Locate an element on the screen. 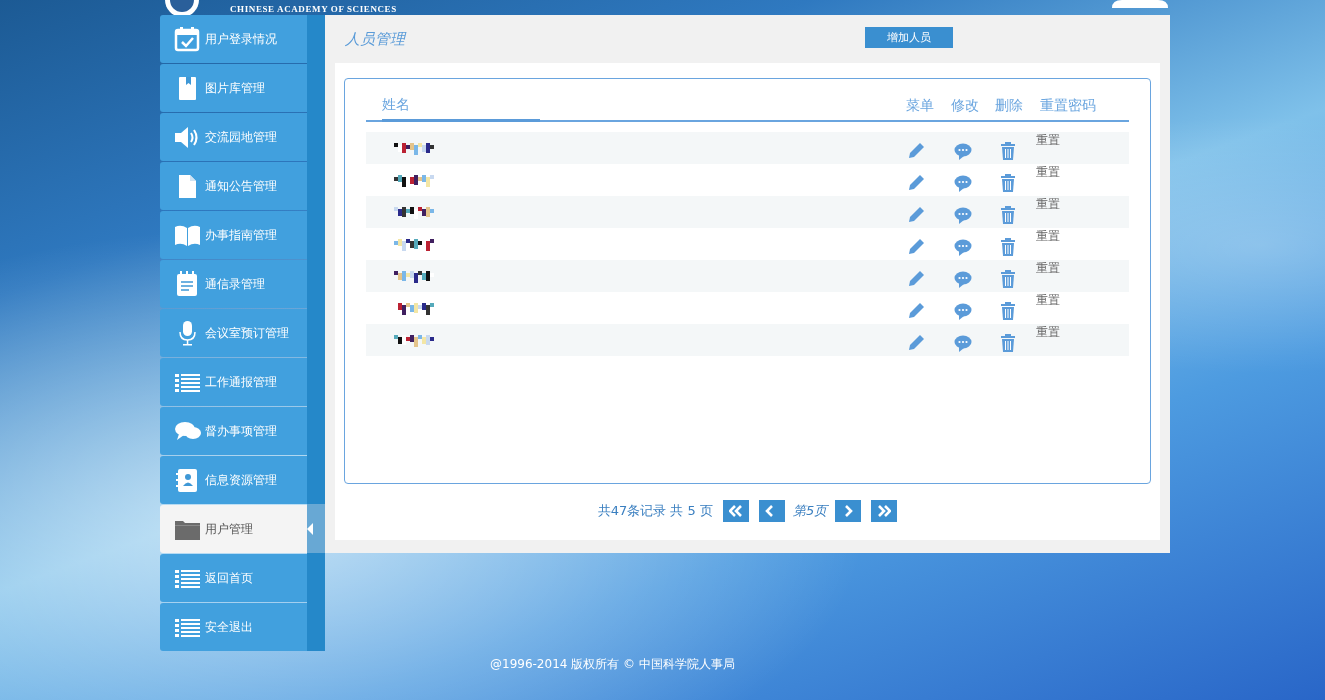 Image resolution: width=1325 pixels, height=700 pixels. sidebar-item: 通信录管理 is located at coordinates (233, 284).